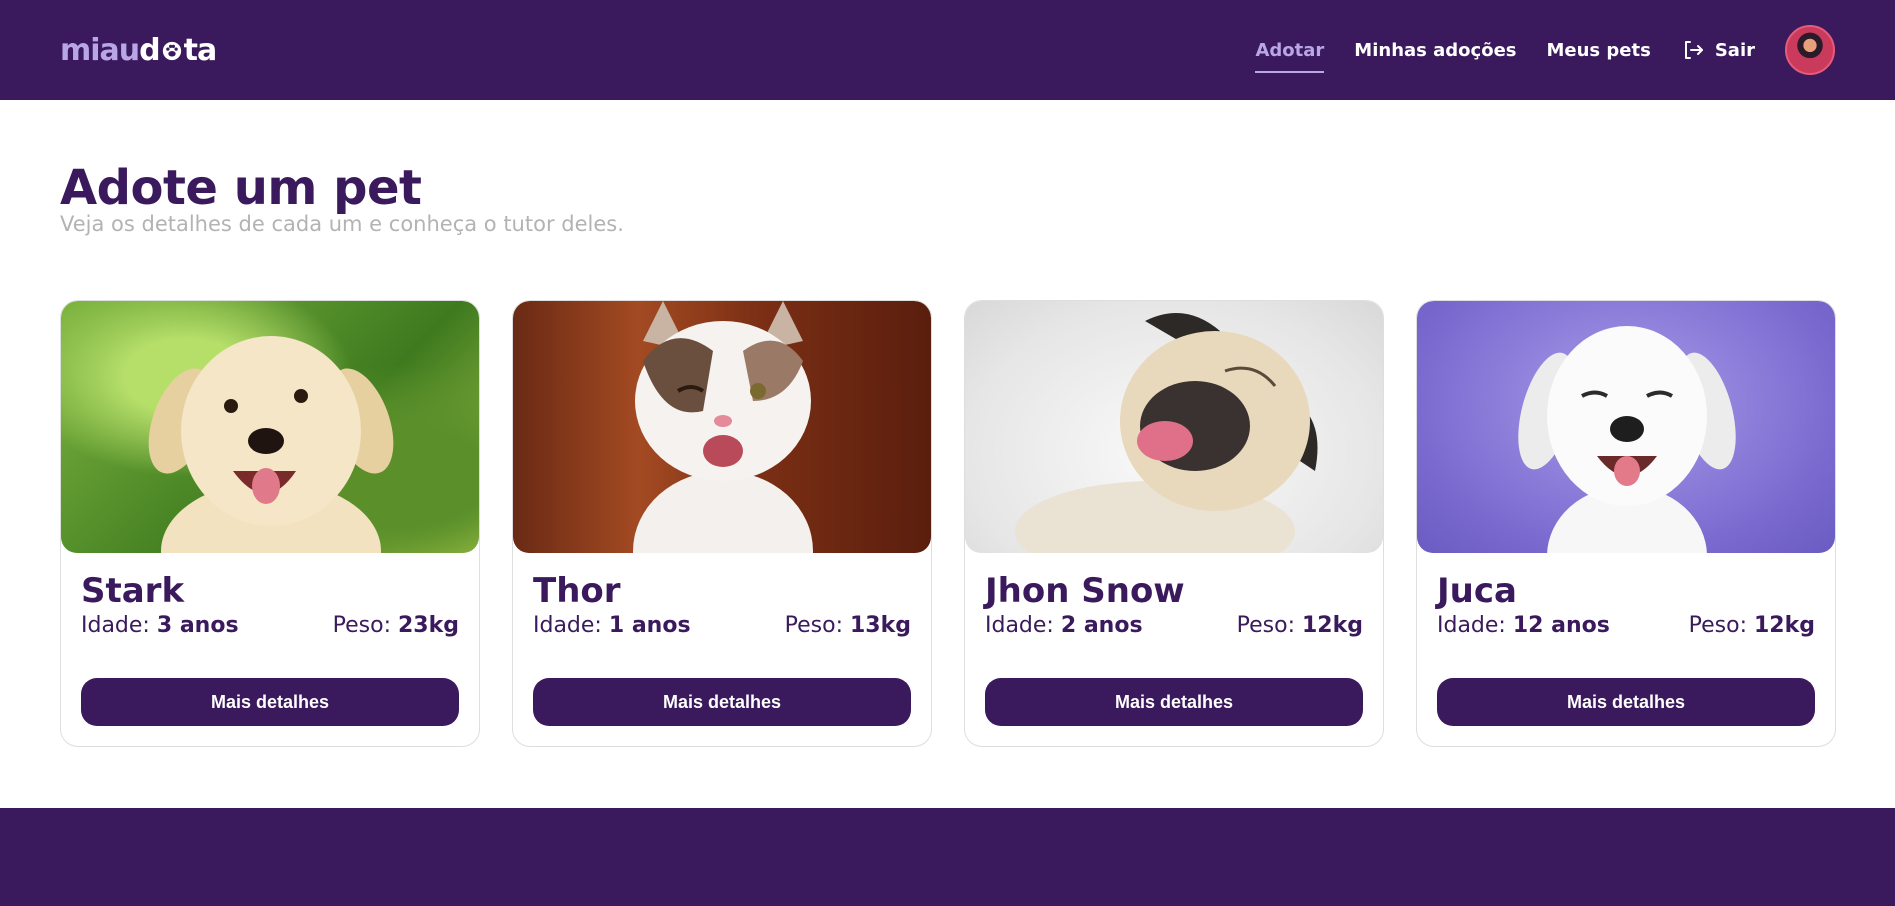 This screenshot has width=1895, height=906. Describe the element at coordinates (396, 625) in the screenshot. I see `pet-weight: Peso: 23kg` at that location.